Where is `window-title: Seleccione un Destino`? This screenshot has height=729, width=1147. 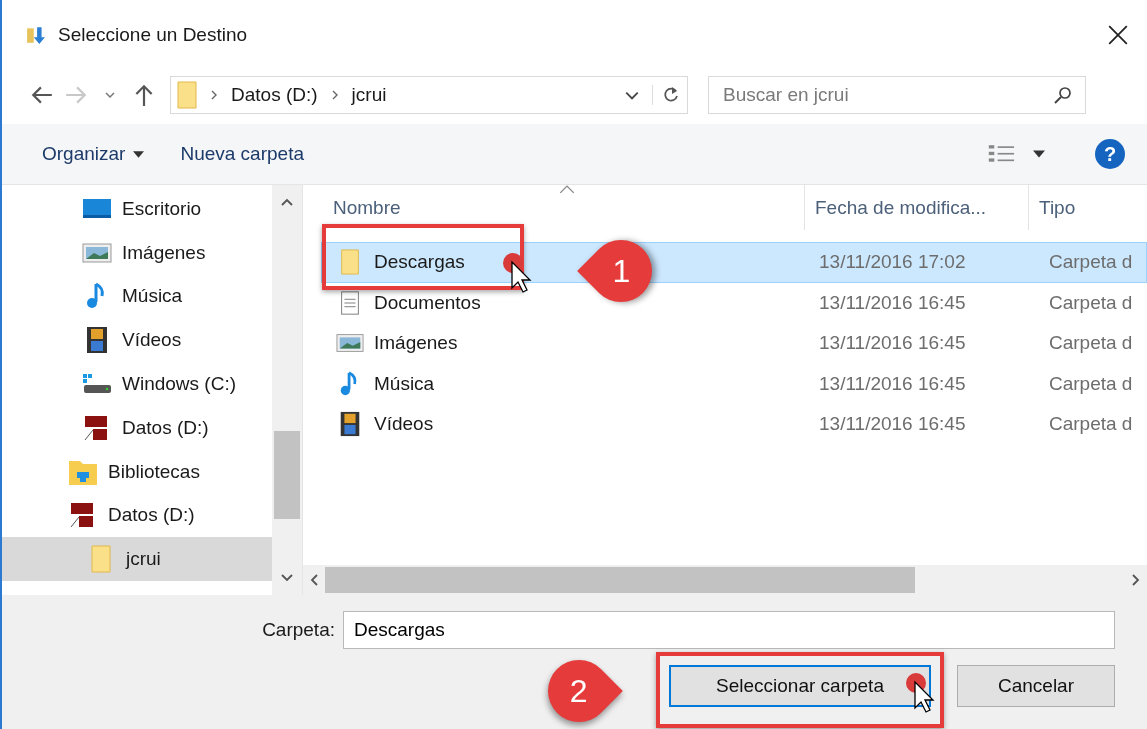
window-title: Seleccione un Destino is located at coordinates (153, 35).